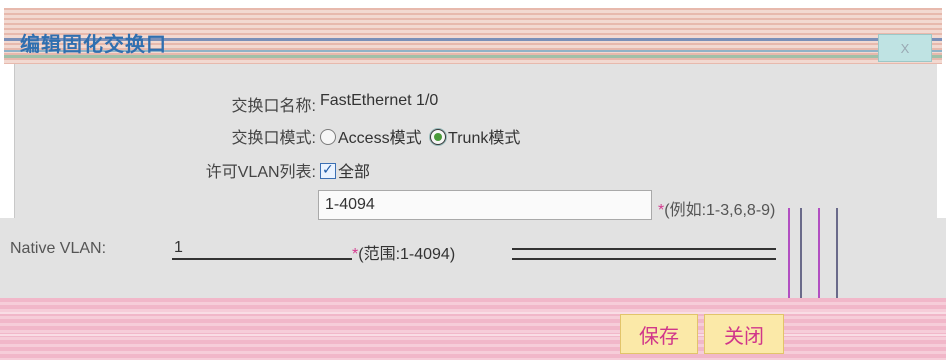  Describe the element at coordinates (262, 249) in the screenshot. I see `native-vlan-input` at that location.